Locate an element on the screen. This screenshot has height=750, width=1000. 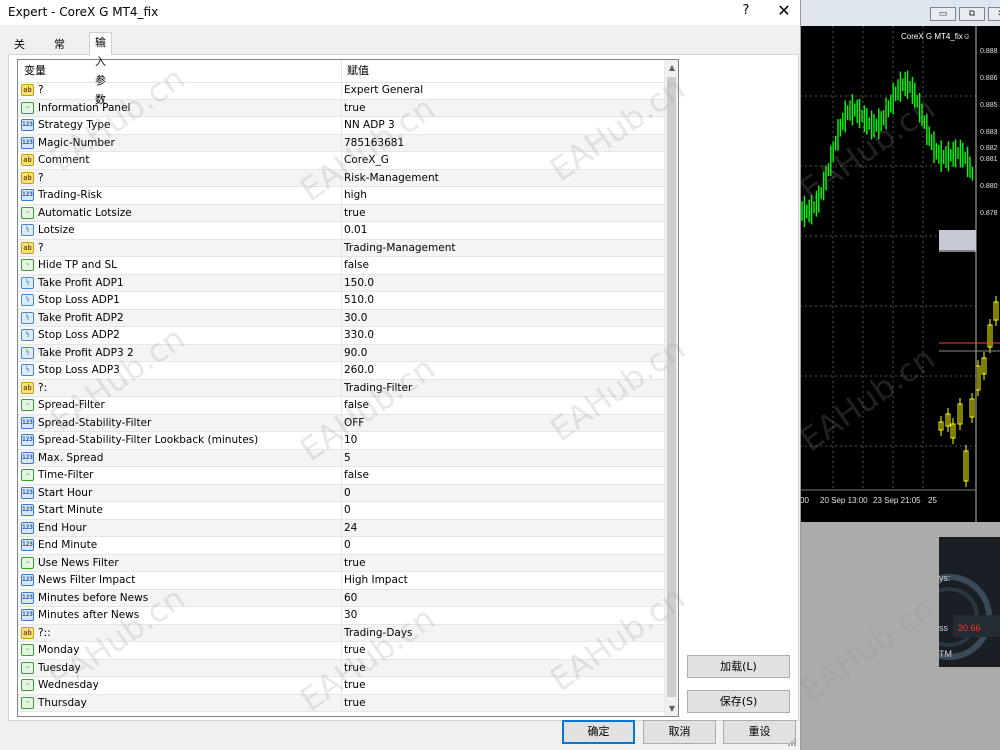
scrollbar-thumb is located at coordinates (671, 387).